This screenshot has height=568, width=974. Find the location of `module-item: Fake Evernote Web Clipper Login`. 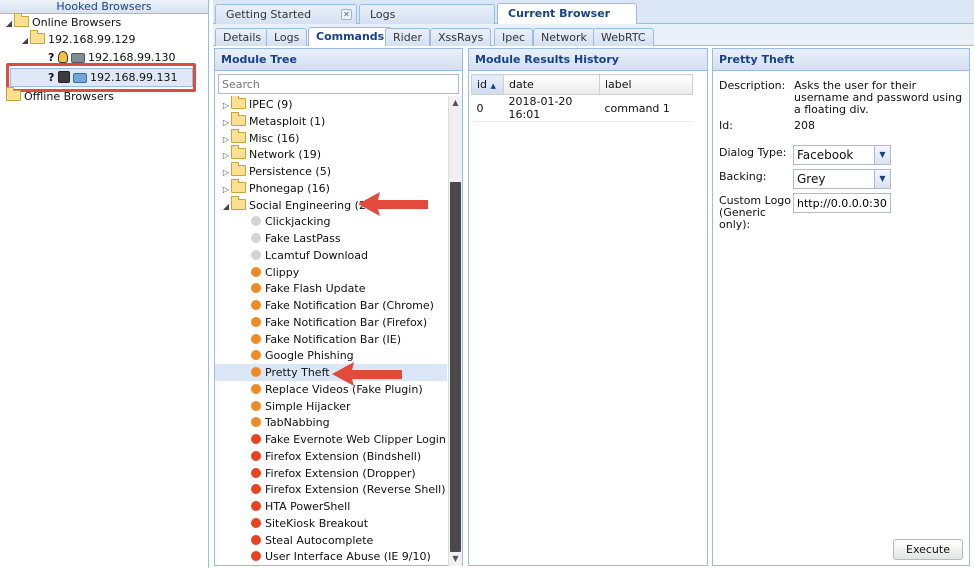

module-item: Fake Evernote Web Clipper Login is located at coordinates (331, 439).